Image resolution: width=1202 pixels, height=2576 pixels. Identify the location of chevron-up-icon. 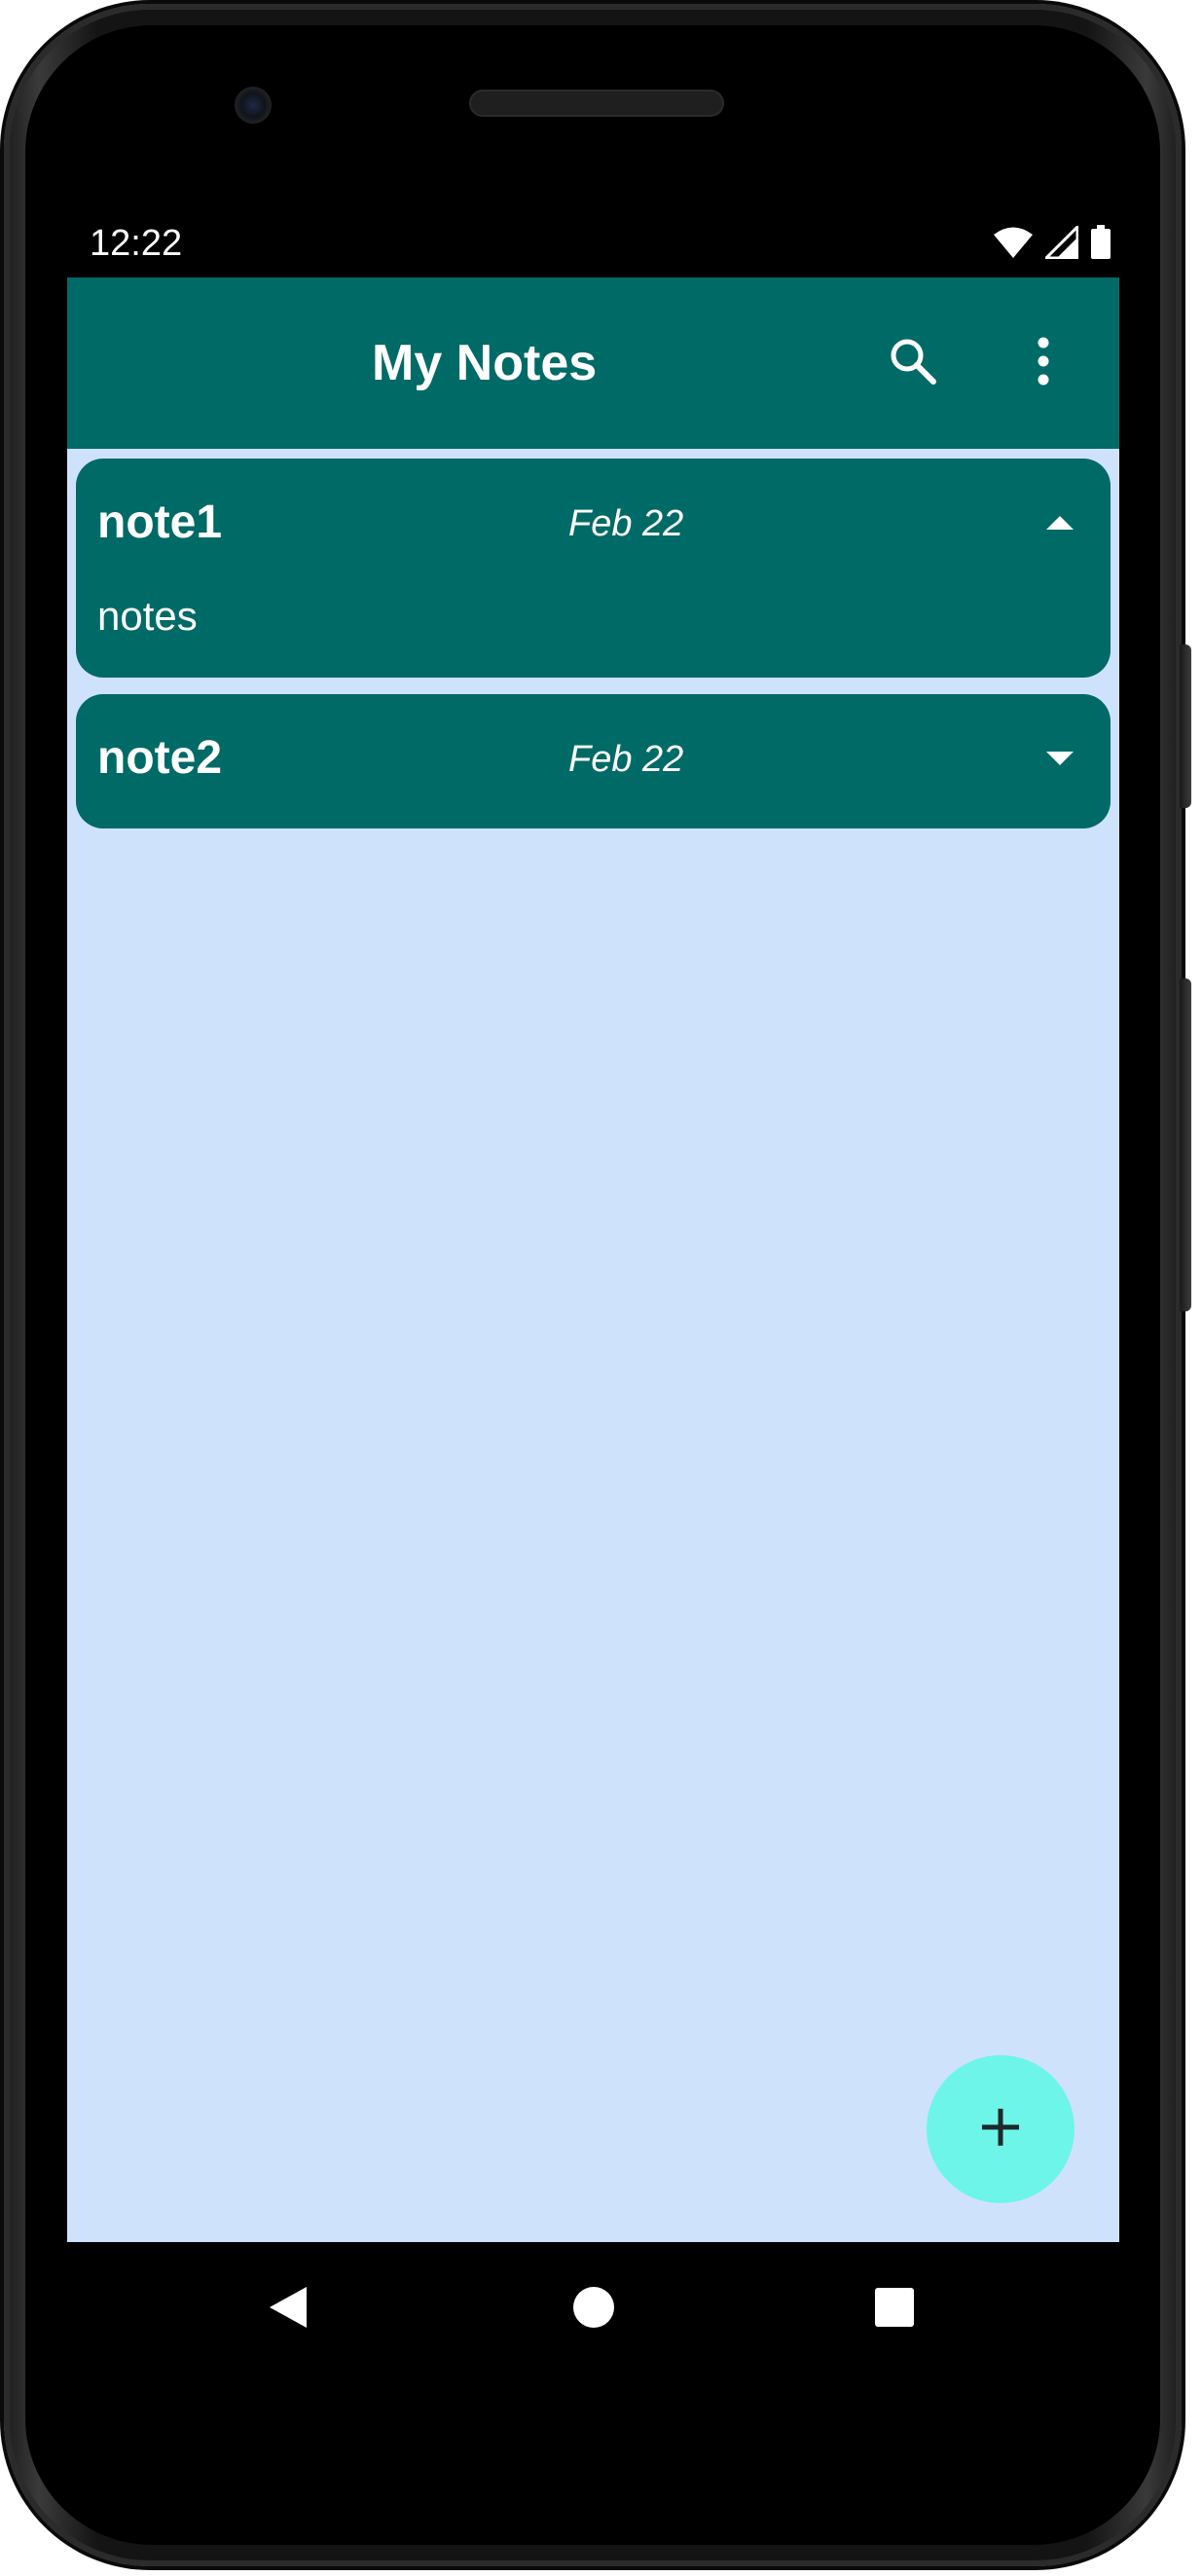
(1060, 525).